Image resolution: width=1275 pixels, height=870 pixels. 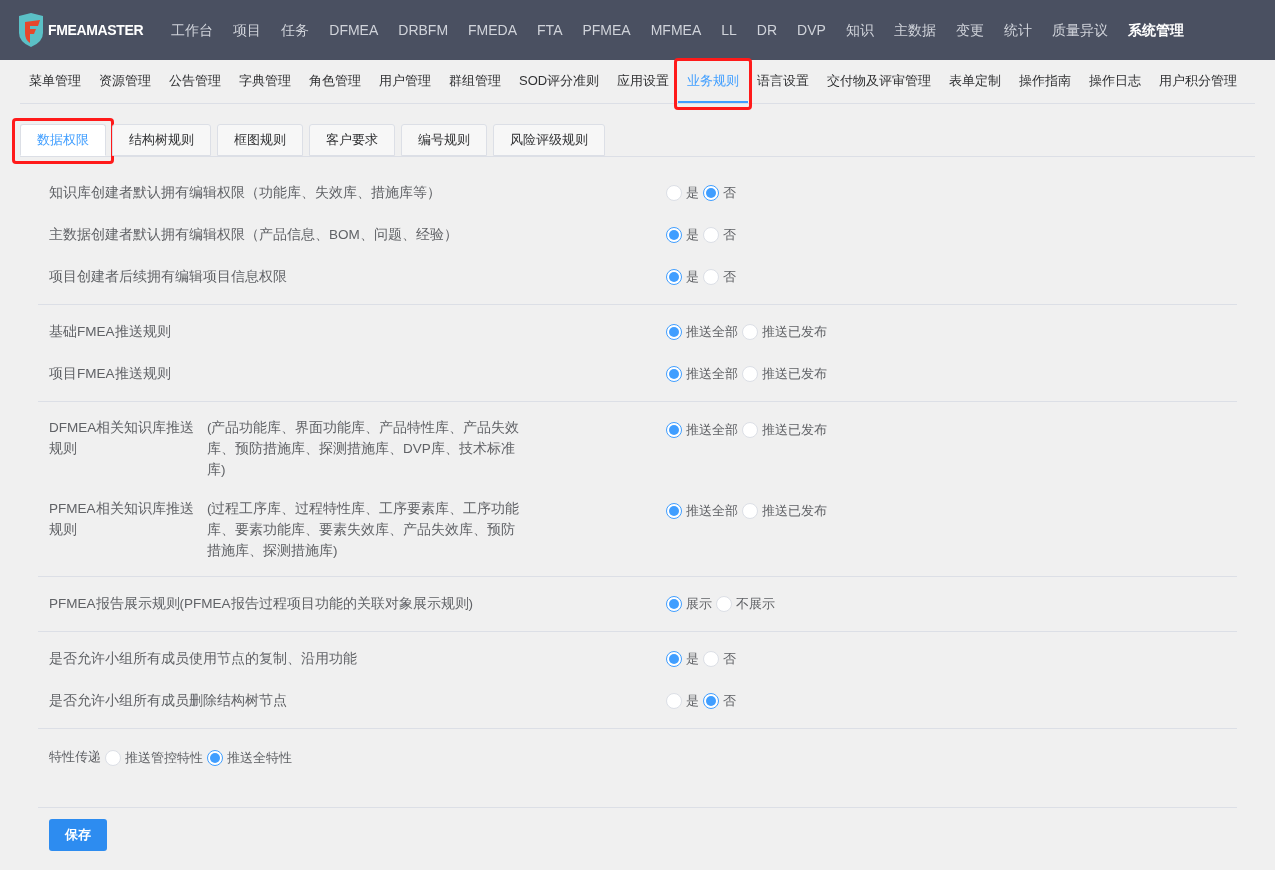 I want to click on top-nav-item: DVP, so click(x=811, y=30).